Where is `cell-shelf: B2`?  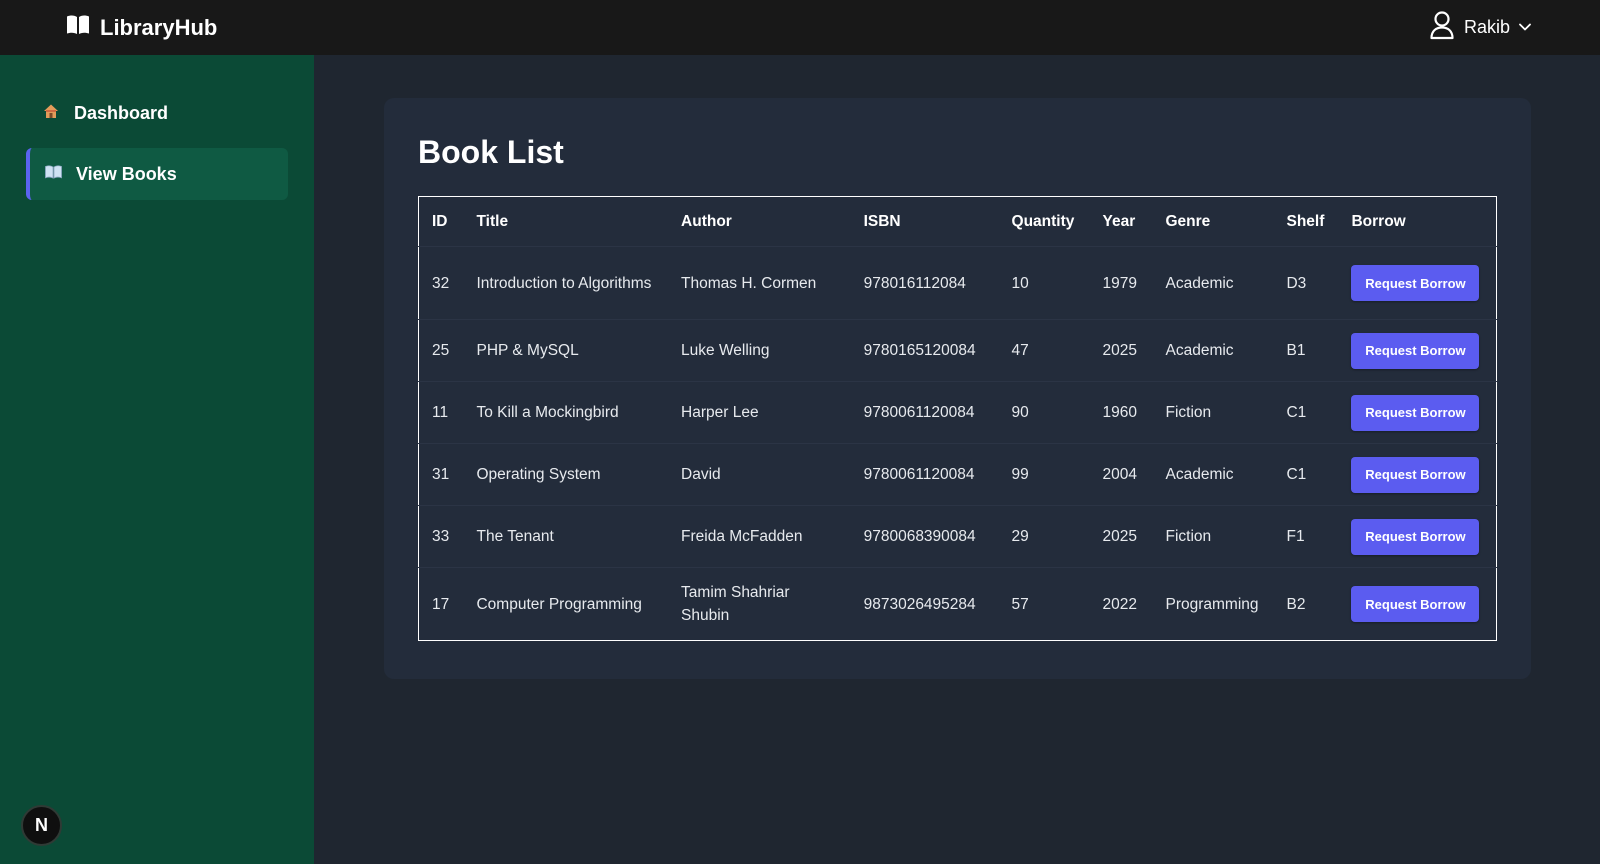
cell-shelf: B2 is located at coordinates (1296, 604).